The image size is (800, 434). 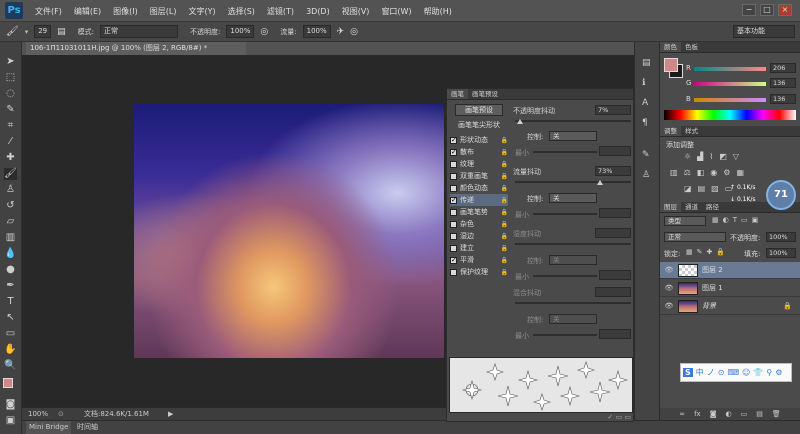 I want to click on menu-layer: 图层(L), so click(x=163, y=11).